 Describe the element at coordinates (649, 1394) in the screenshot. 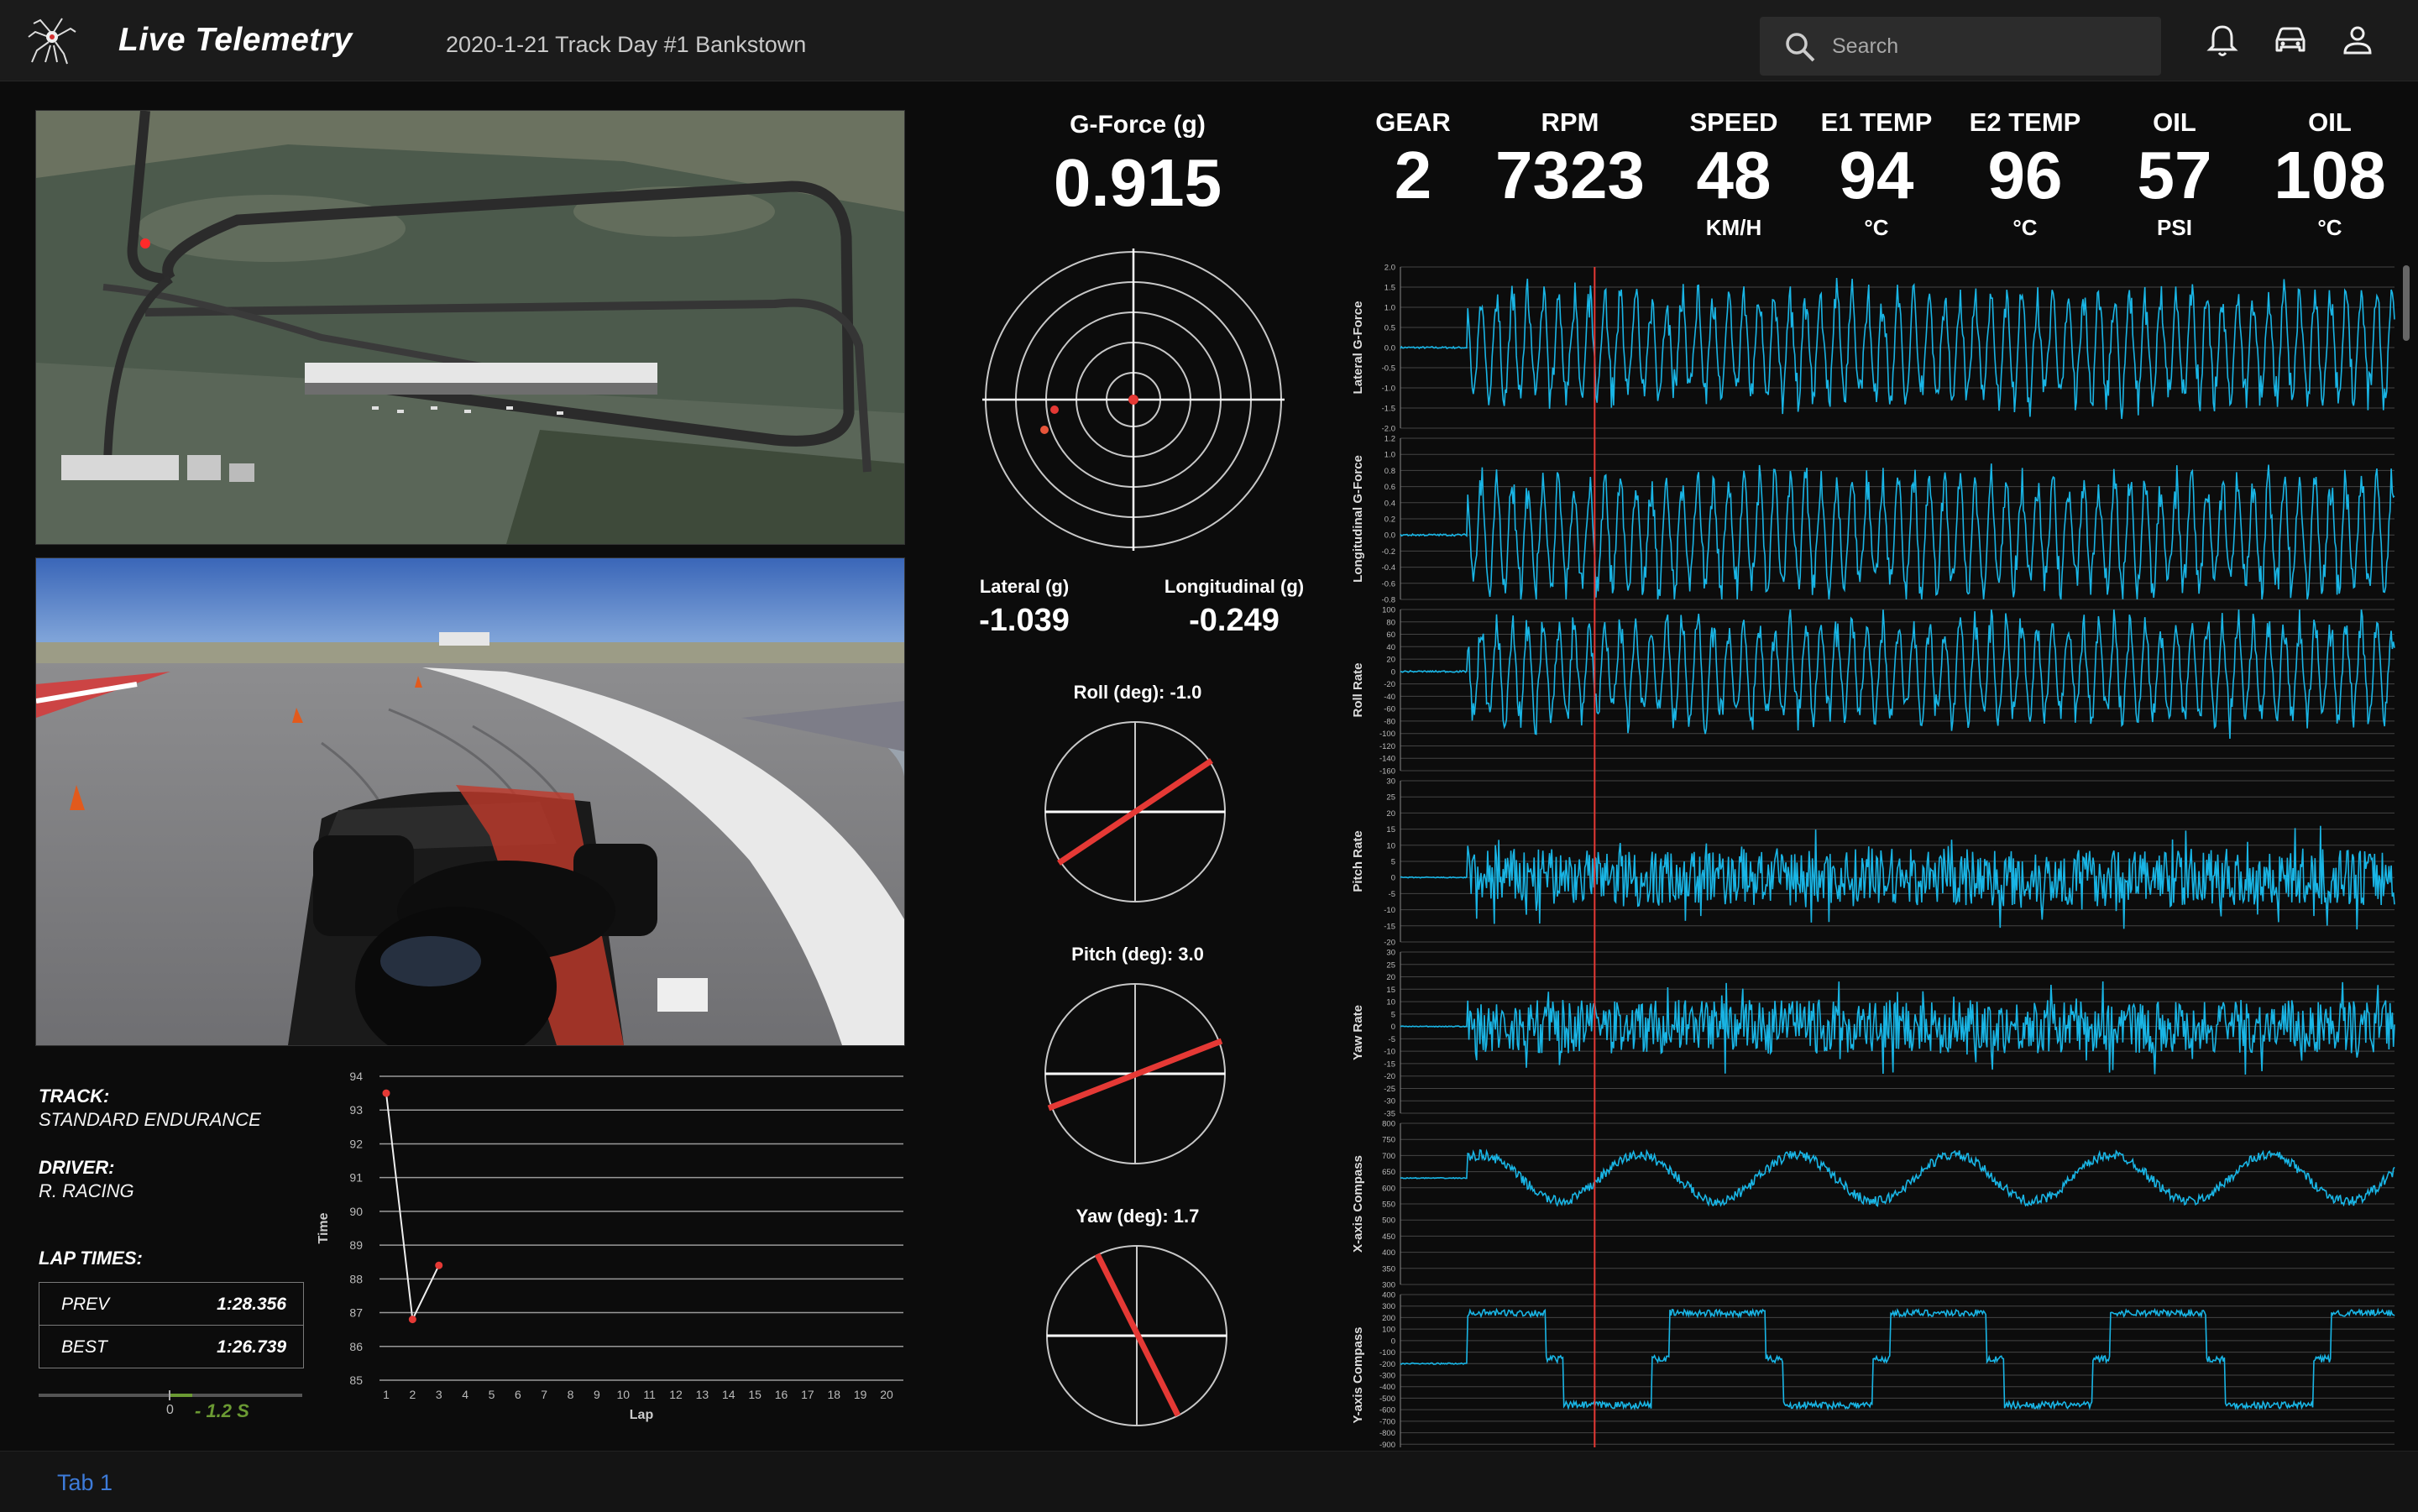

I see `x-tick-label: 11` at that location.